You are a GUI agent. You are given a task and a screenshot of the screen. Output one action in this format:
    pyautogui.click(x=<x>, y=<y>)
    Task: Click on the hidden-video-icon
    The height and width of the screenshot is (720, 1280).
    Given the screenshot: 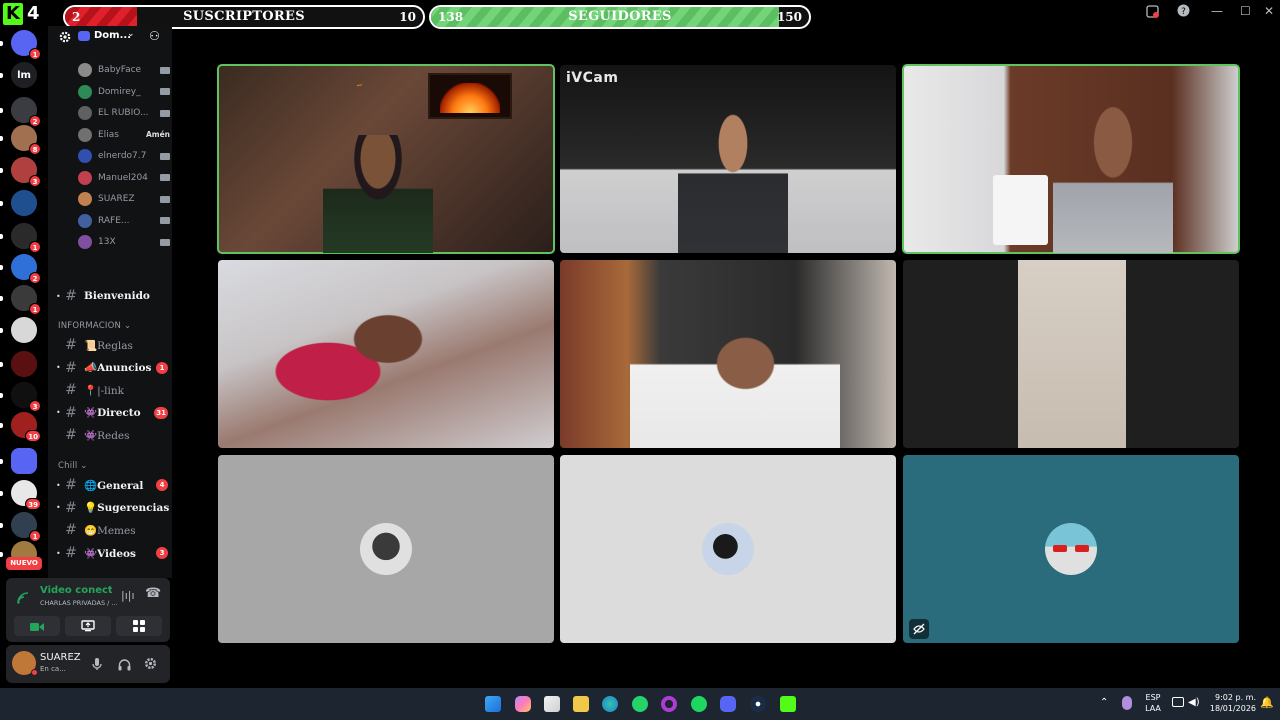 What is the action you would take?
    pyautogui.click(x=919, y=629)
    